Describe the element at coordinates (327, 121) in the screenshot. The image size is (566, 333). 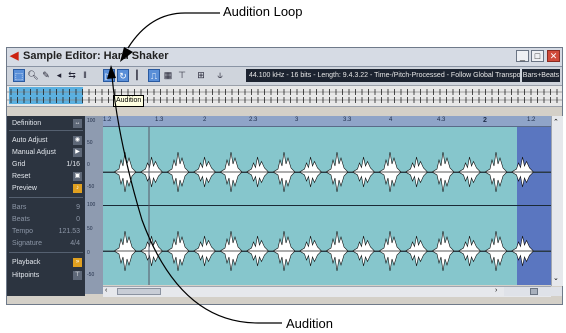
I see `time-ruler: 1.2 1.3 2 2.3 3 3.3 4 4.3 2 1.2` at that location.